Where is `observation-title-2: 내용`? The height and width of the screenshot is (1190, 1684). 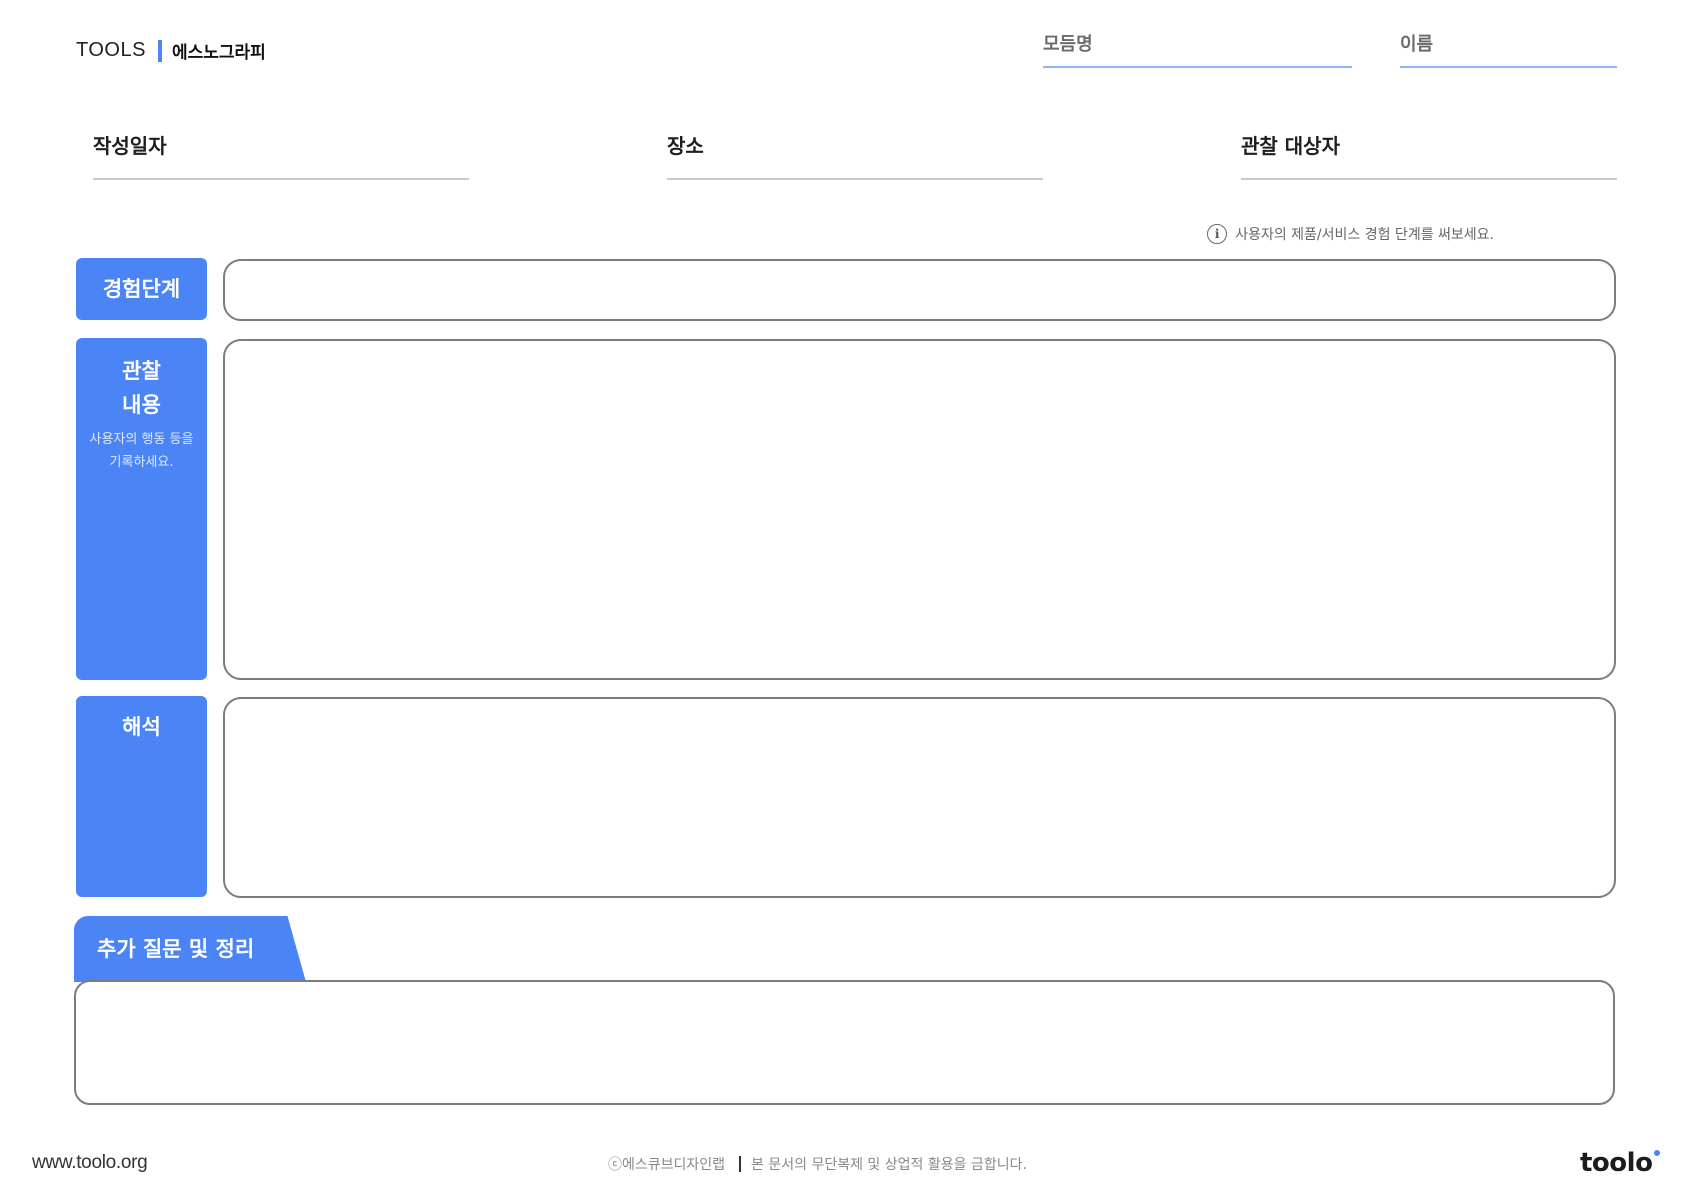 observation-title-2: 내용 is located at coordinates (141, 405).